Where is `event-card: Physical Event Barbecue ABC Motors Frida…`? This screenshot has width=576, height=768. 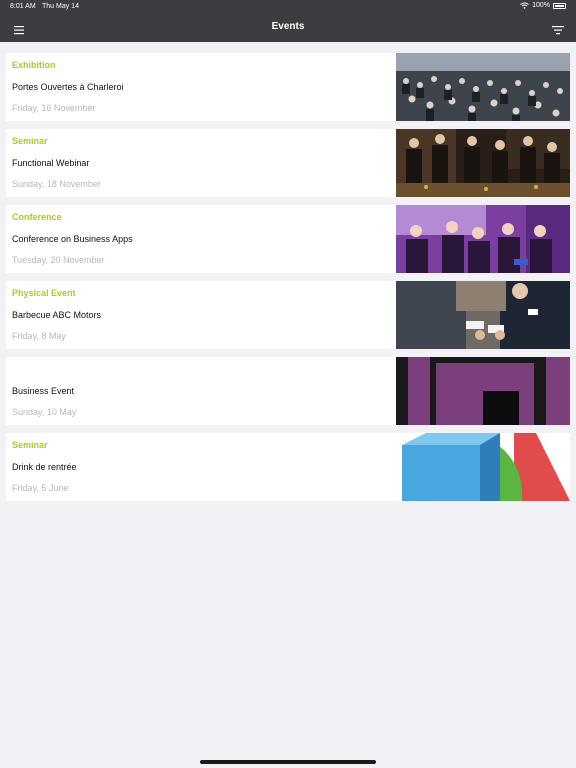
event-card: Physical Event Barbecue ABC Motors Frida… is located at coordinates (288, 315).